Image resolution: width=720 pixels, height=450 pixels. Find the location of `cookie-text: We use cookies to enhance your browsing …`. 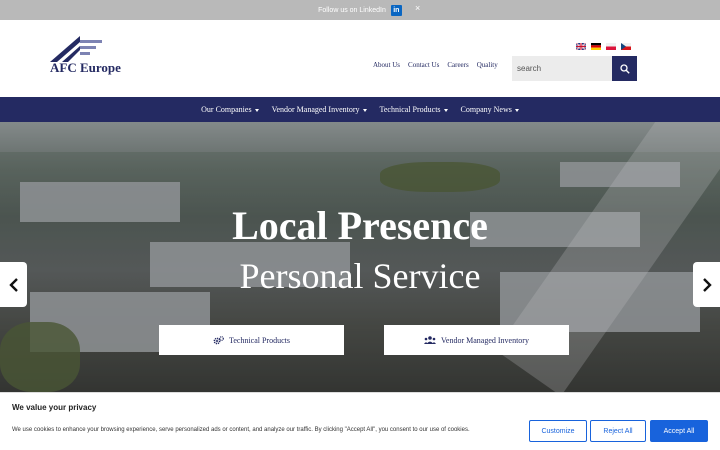

cookie-text: We use cookies to enhance your browsing … is located at coordinates (241, 430).